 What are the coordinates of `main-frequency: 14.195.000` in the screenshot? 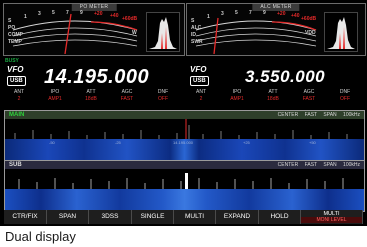 It's located at (96, 77).